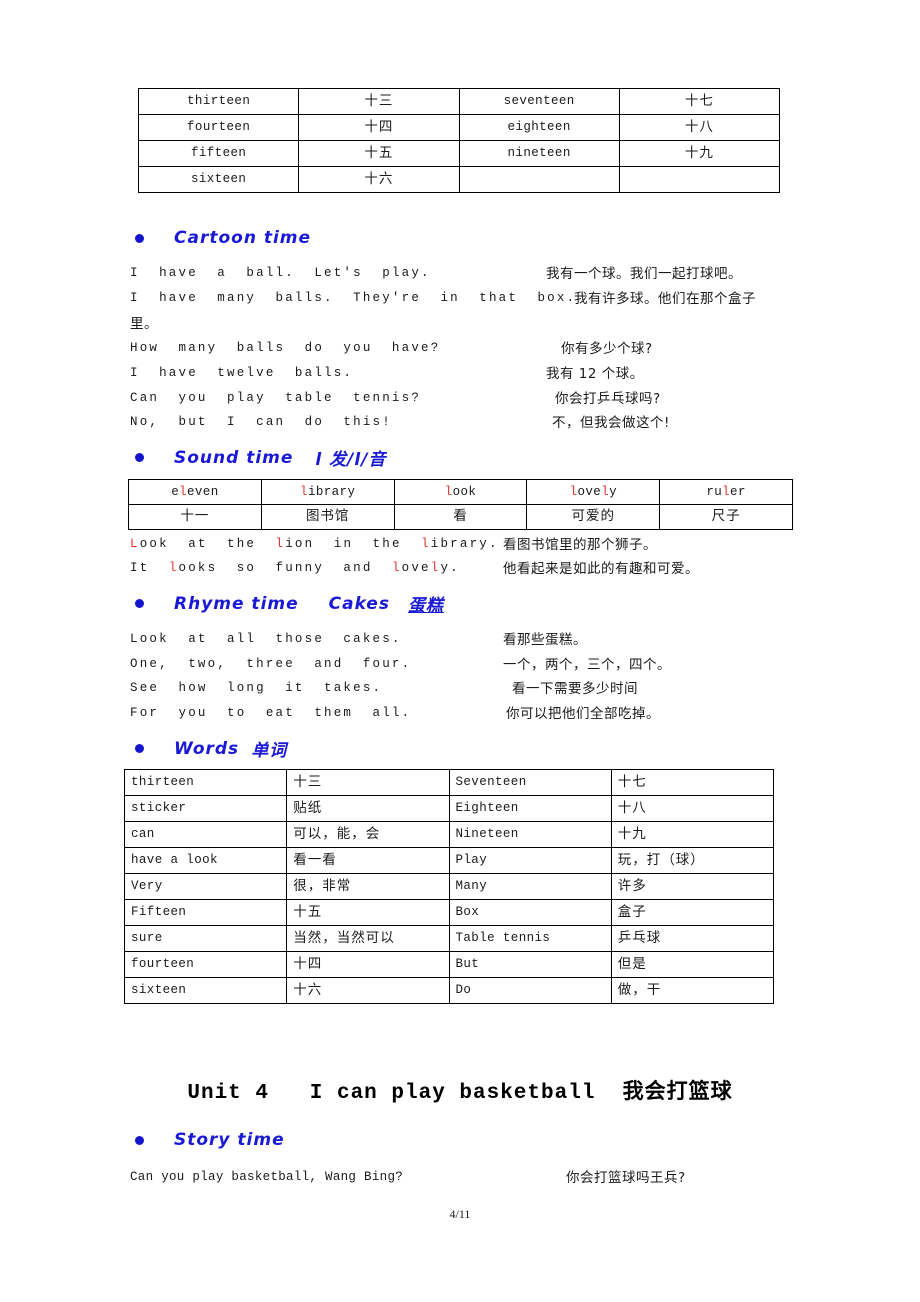 This screenshot has width=920, height=1302. I want to click on word-meaning-cell: 十三, so click(368, 782).